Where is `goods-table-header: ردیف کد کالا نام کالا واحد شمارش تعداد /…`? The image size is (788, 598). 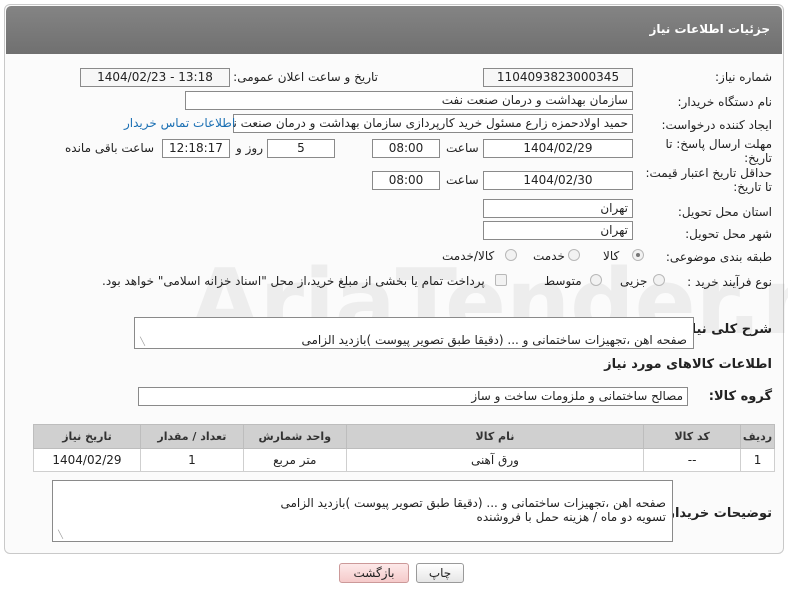
goods-table-header: ردیف کد کالا نام کالا واحد شمارش تعداد /… is located at coordinates (404, 436).